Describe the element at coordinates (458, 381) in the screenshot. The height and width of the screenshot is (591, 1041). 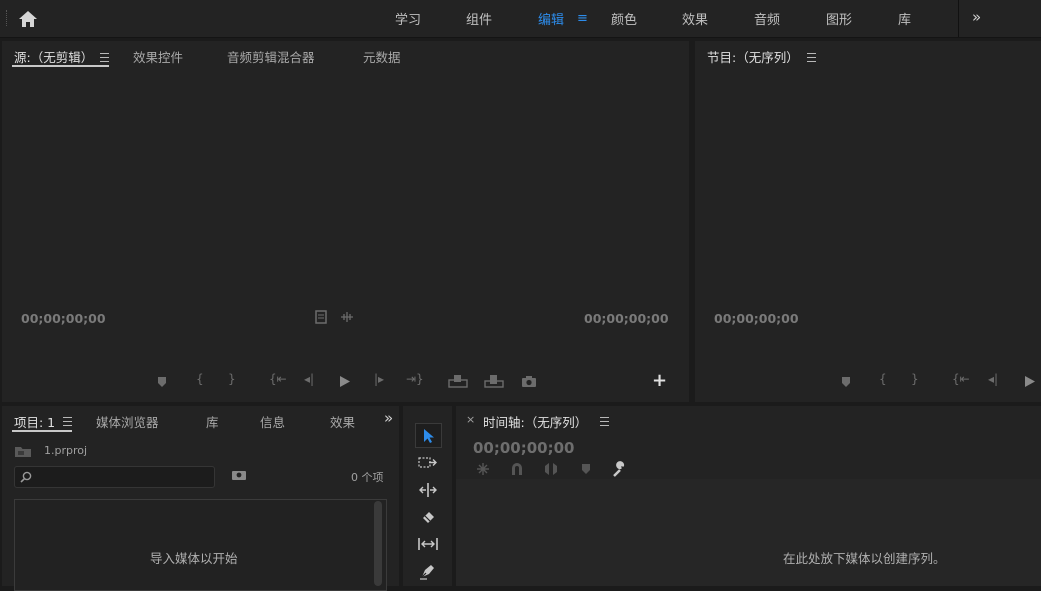
I see `insert-icon` at that location.